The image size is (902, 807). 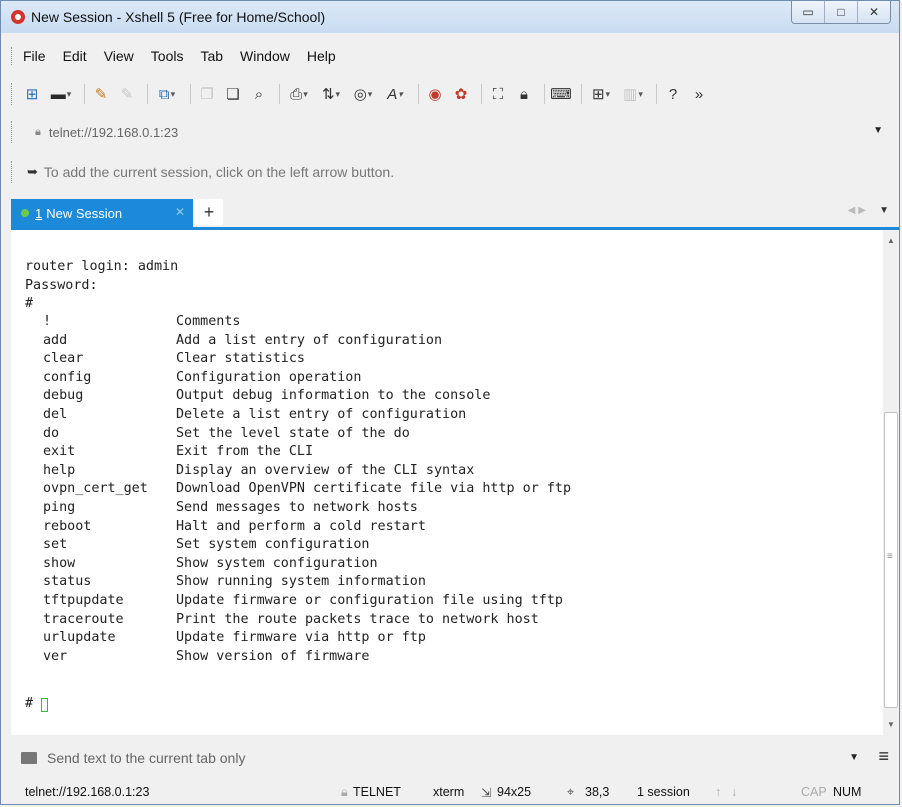 I want to click on command-name: ovpn_cert_get, so click(x=95, y=489).